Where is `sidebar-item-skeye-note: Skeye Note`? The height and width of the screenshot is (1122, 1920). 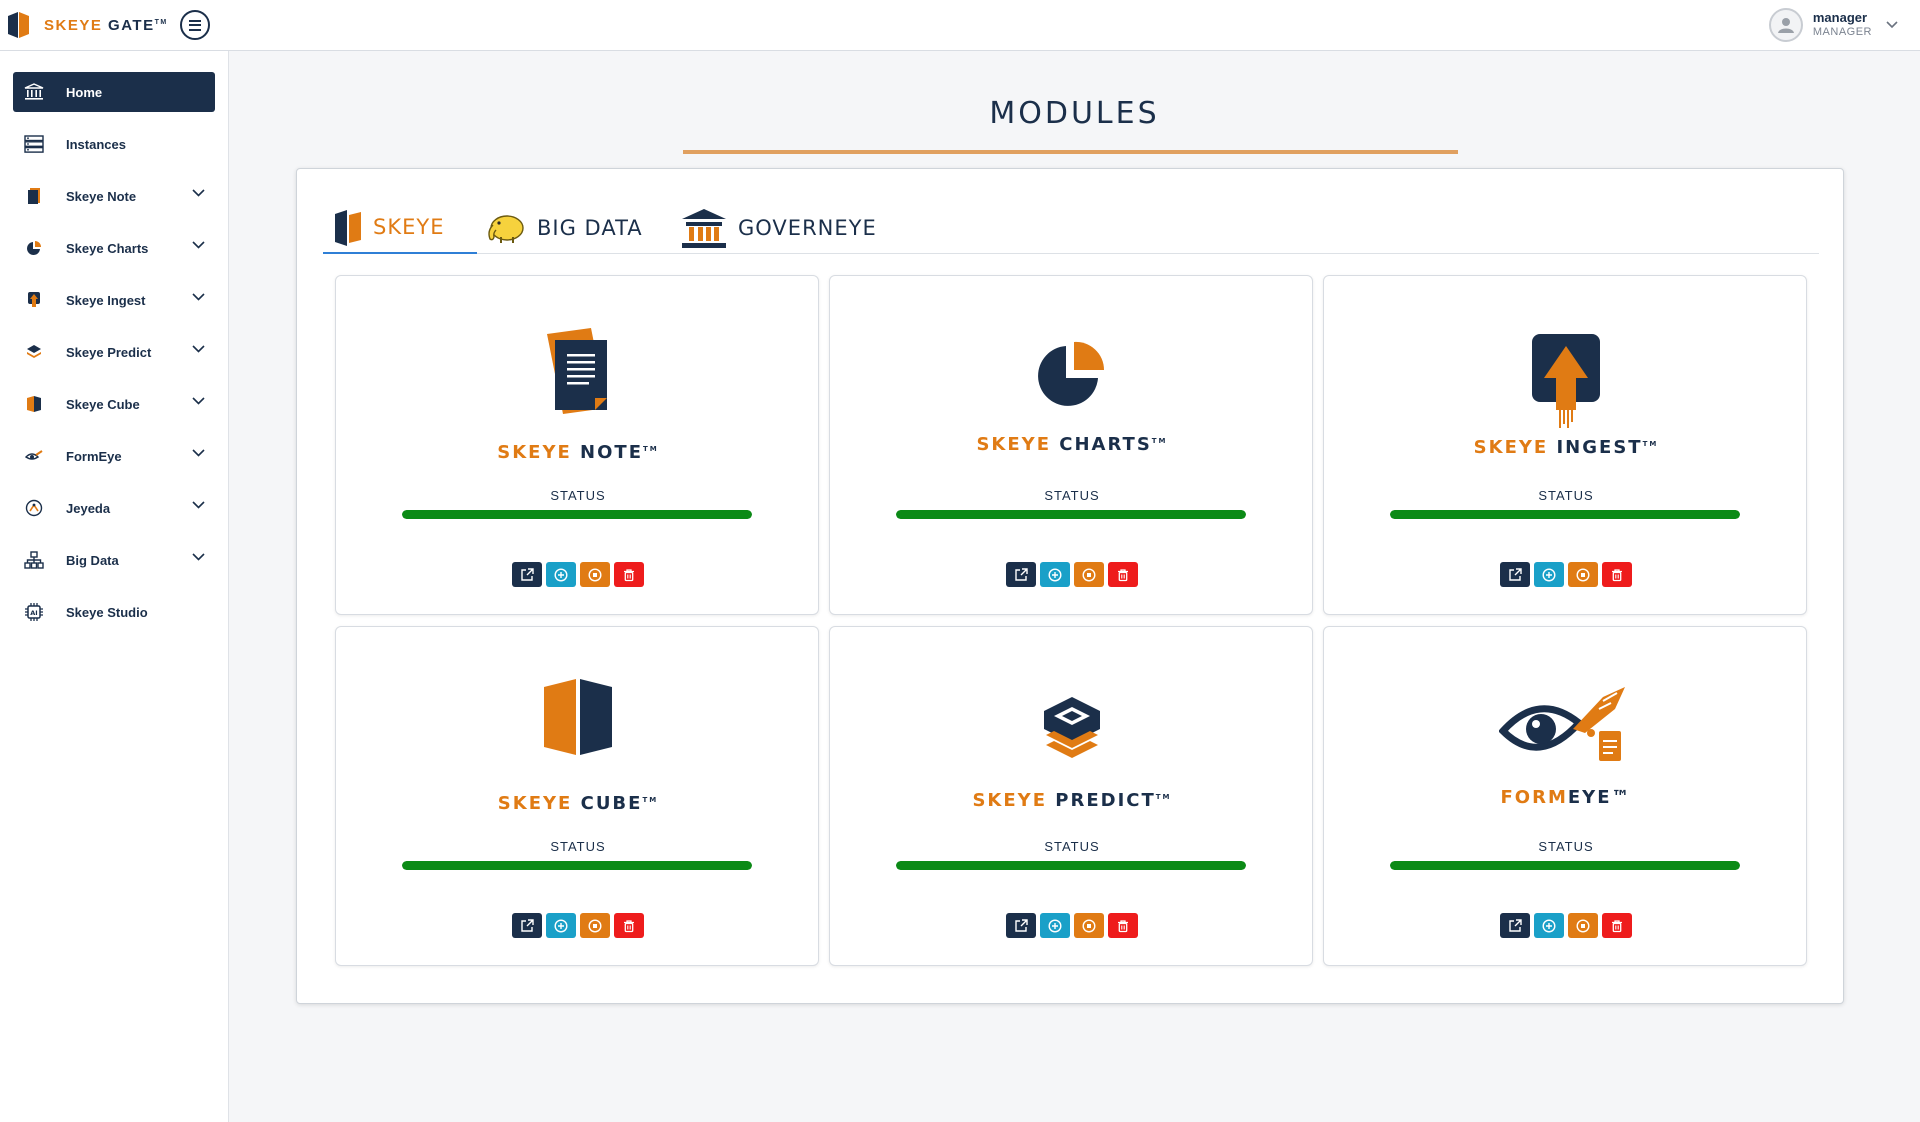 sidebar-item-skeye-note: Skeye Note is located at coordinates (114, 196).